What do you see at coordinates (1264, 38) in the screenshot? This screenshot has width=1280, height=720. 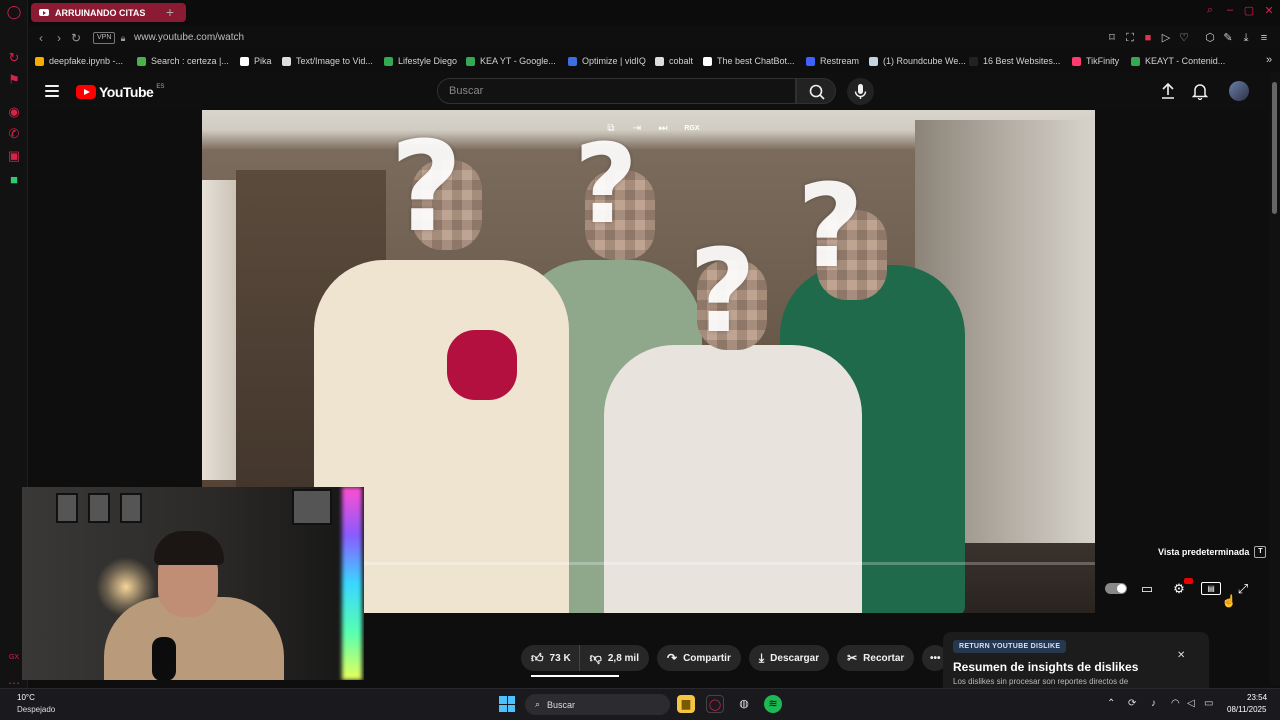 I see `menu-icon: ≡` at bounding box center [1264, 38].